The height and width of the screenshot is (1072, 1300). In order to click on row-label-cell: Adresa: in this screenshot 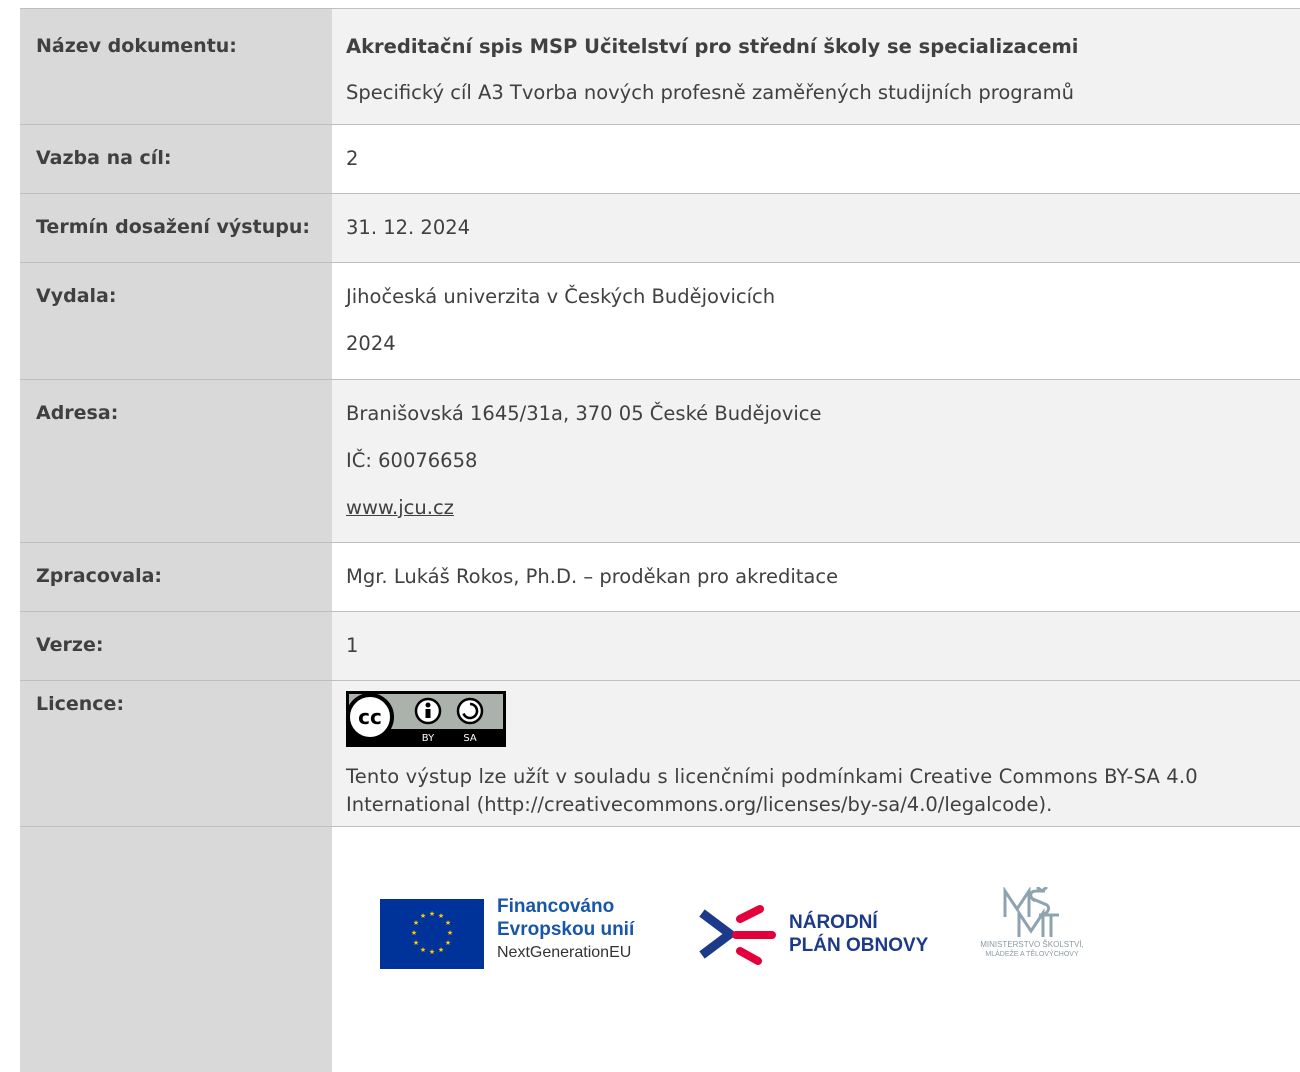, I will do `click(176, 461)`.